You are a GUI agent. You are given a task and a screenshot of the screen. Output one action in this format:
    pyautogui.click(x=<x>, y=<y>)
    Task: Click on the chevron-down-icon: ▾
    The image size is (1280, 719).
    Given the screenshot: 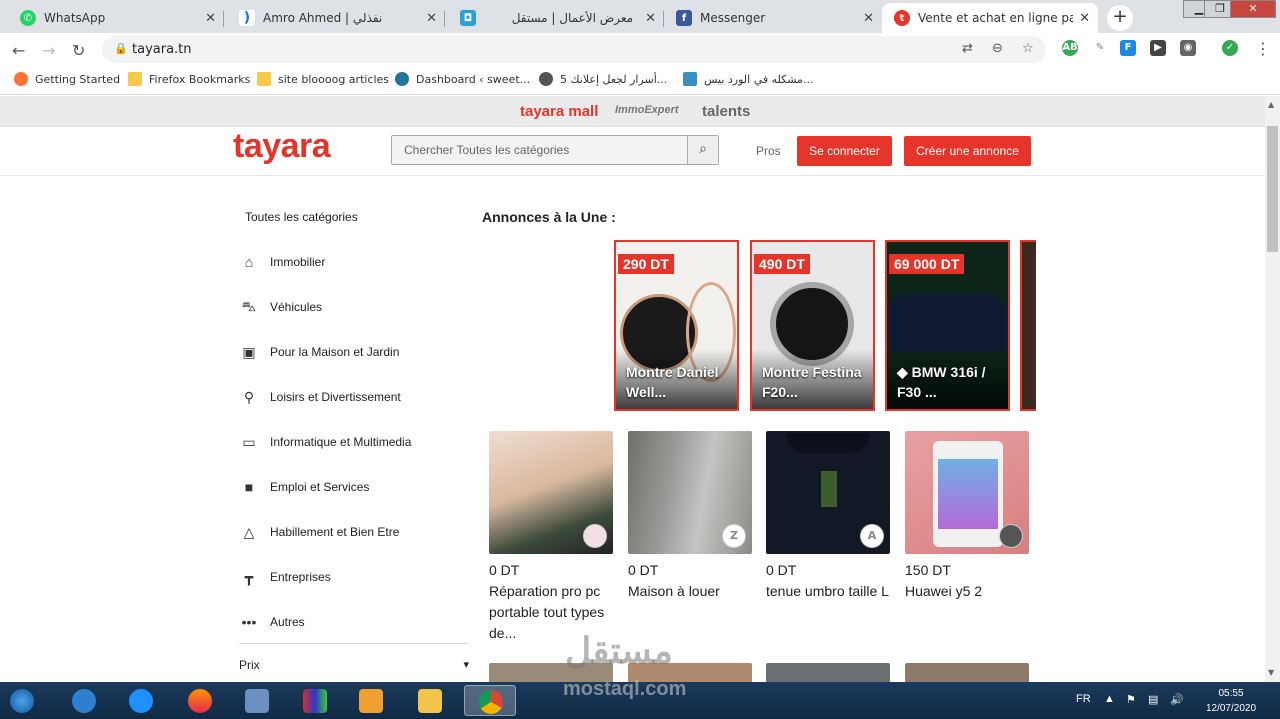 What is the action you would take?
    pyautogui.click(x=466, y=665)
    